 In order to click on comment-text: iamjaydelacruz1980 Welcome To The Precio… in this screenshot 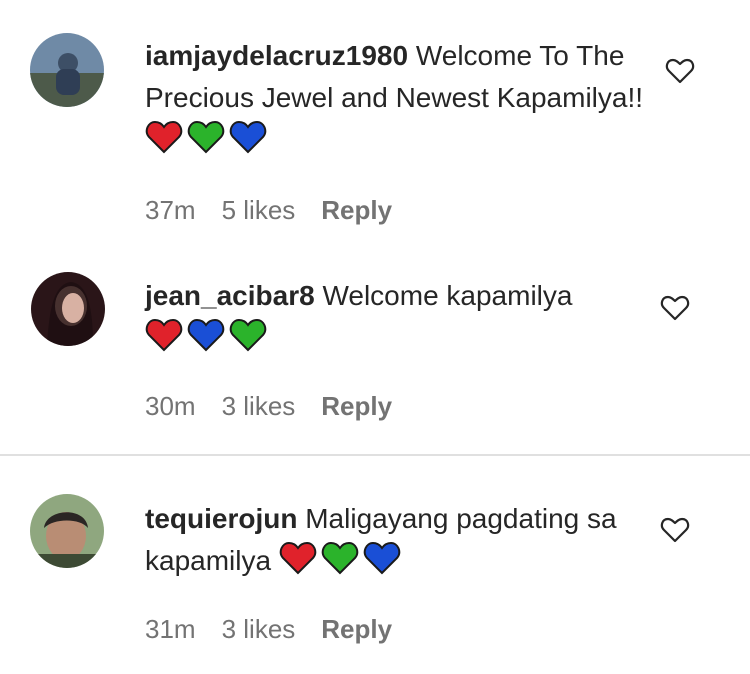, I will do `click(395, 98)`.